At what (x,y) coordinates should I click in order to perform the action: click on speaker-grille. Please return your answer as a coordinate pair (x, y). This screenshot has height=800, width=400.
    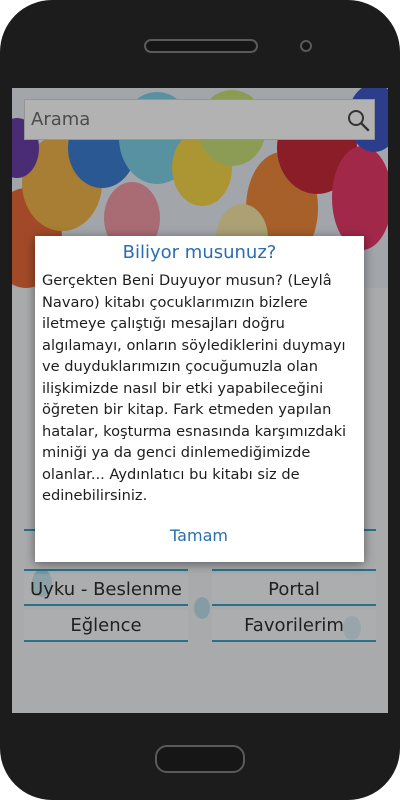
    Looking at the image, I should click on (201, 46).